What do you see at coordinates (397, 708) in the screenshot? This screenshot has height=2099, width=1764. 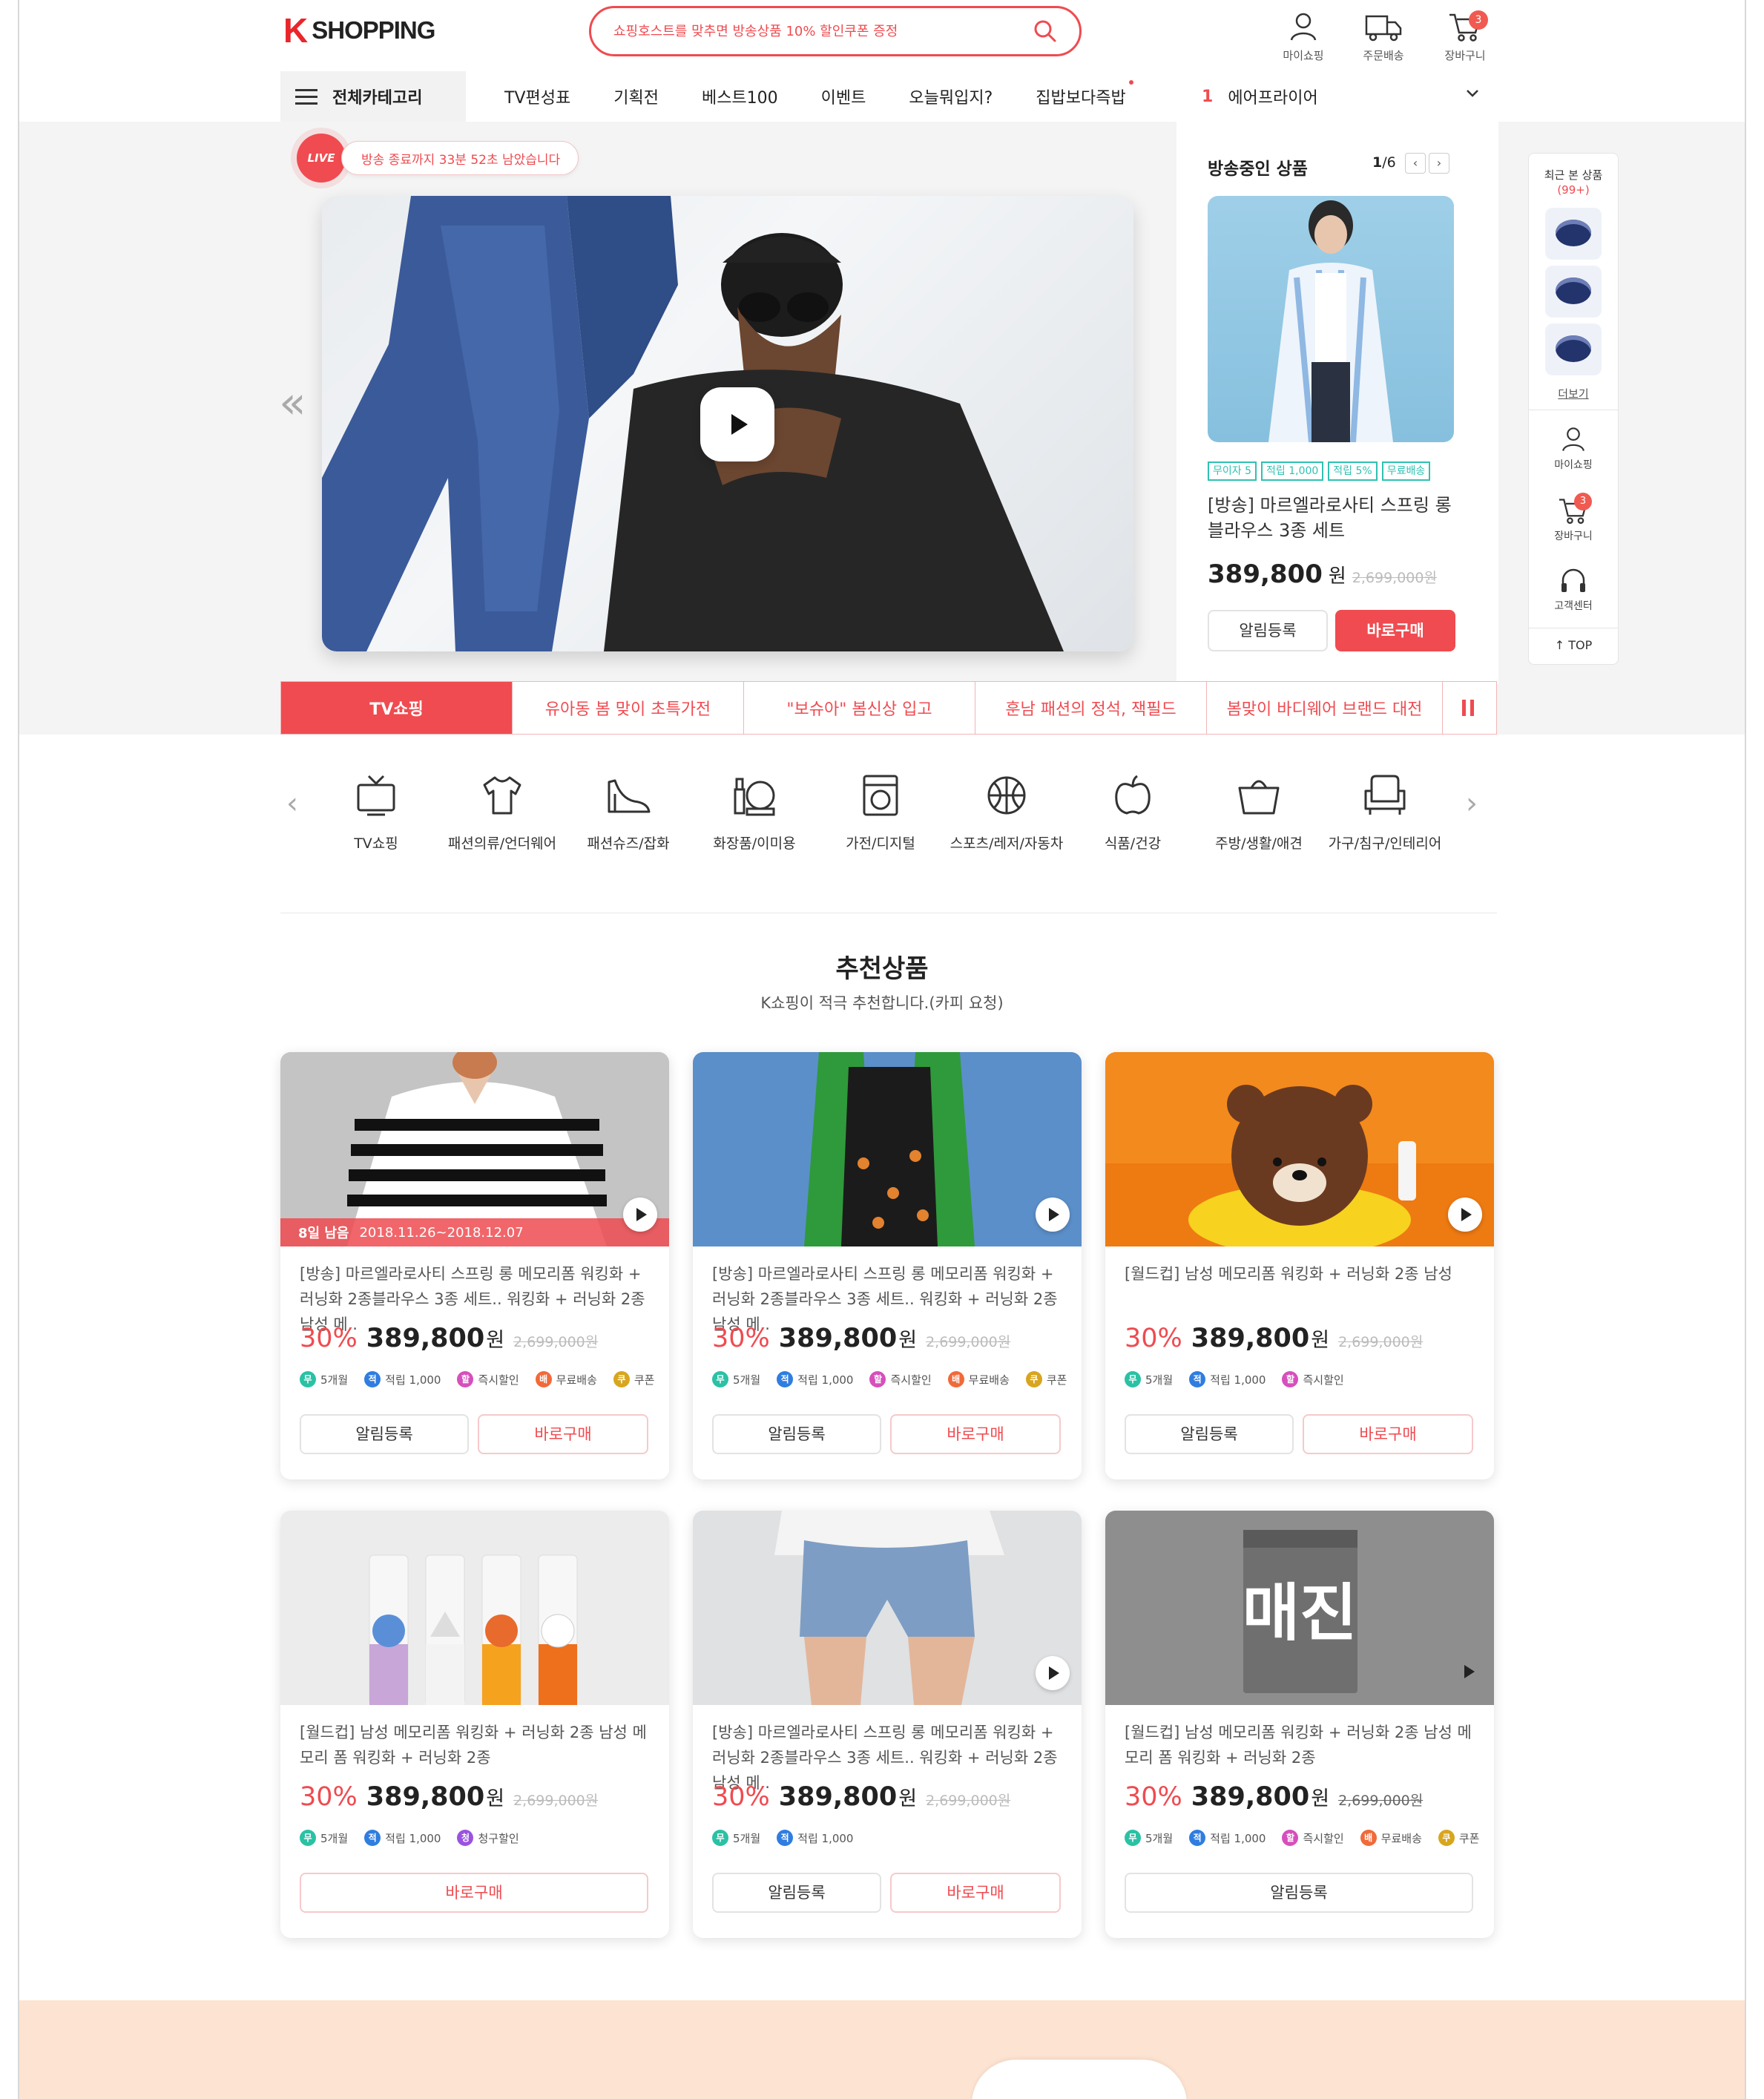 I see `tab-tv-shopping: TV쇼핑` at bounding box center [397, 708].